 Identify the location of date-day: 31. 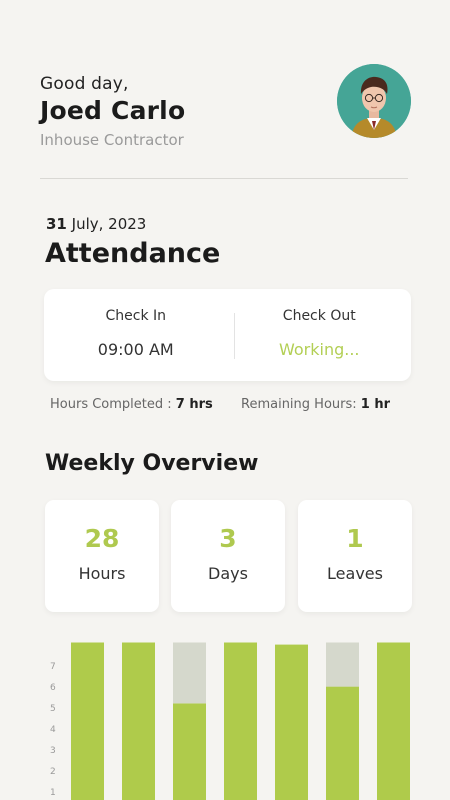
(56, 224).